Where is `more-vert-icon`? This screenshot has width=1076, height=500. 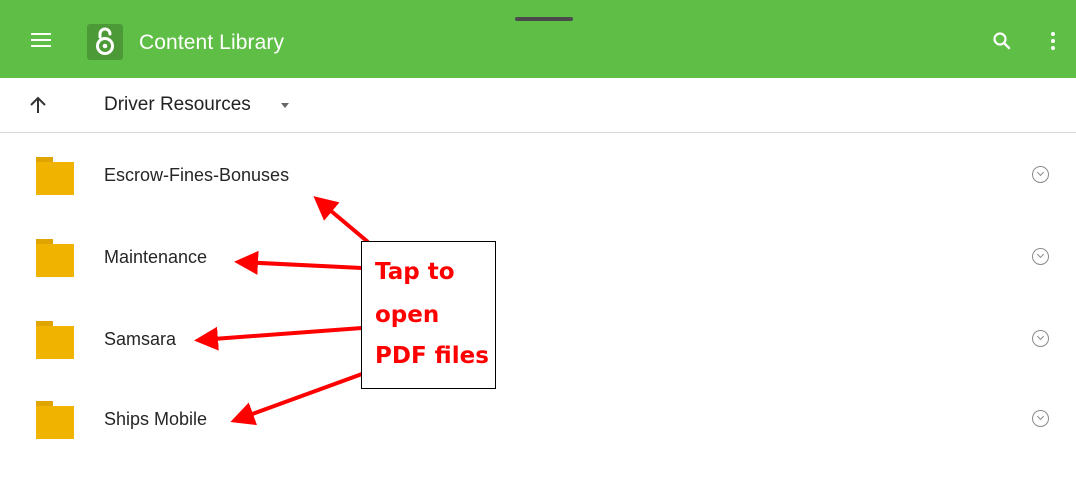
more-vert-icon is located at coordinates (1053, 41).